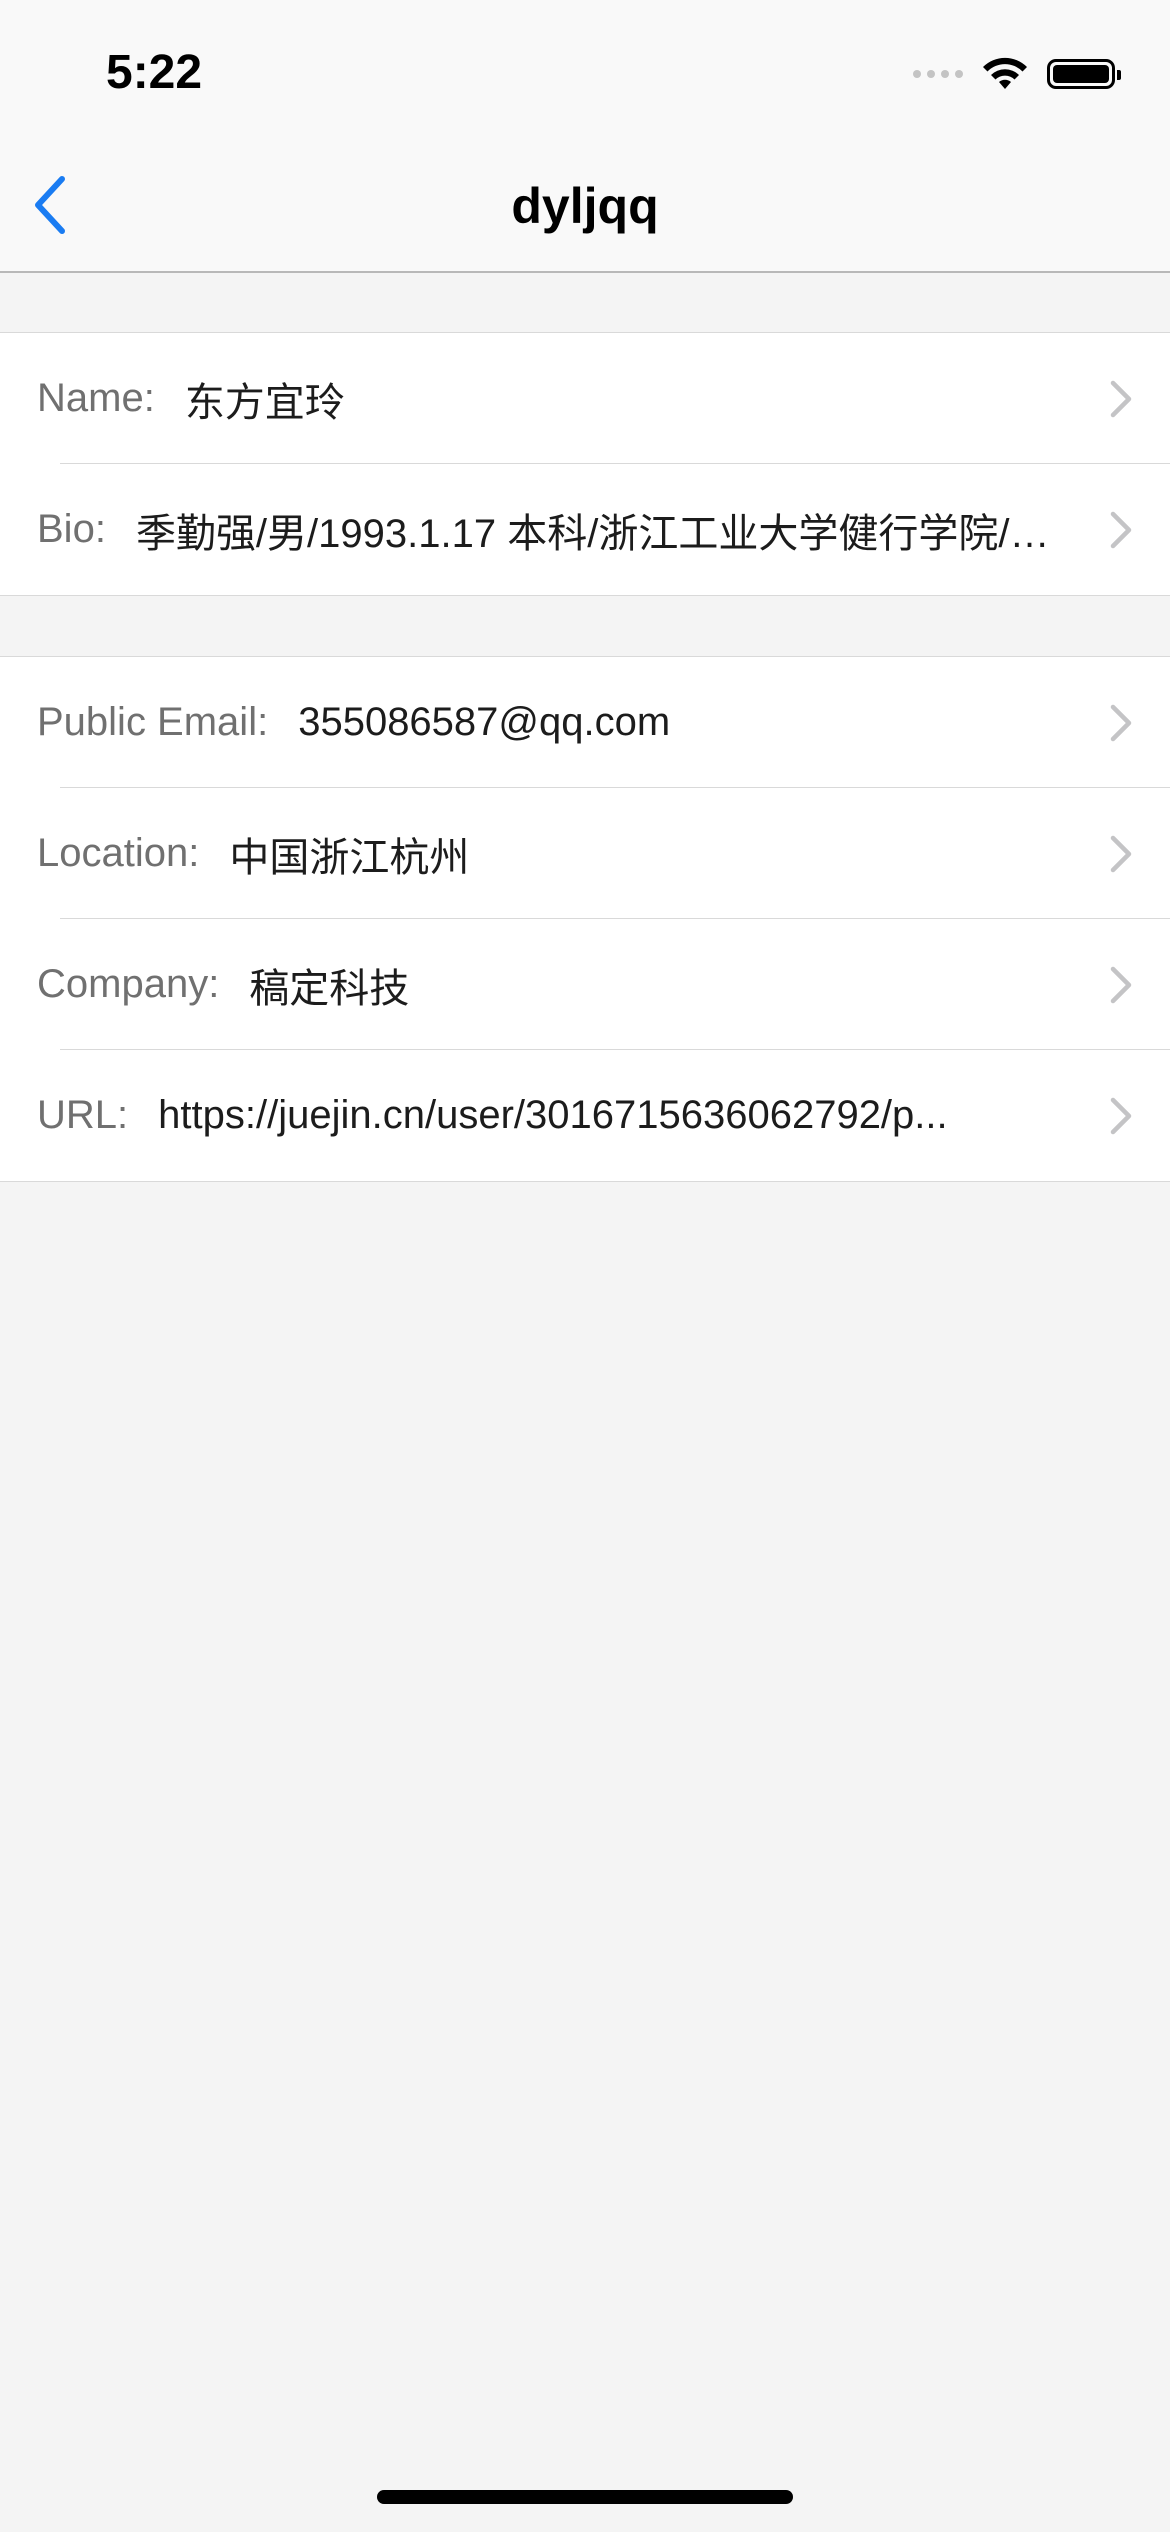 The height and width of the screenshot is (2532, 1170). Describe the element at coordinates (1005, 73) in the screenshot. I see `wifi-icon` at that location.